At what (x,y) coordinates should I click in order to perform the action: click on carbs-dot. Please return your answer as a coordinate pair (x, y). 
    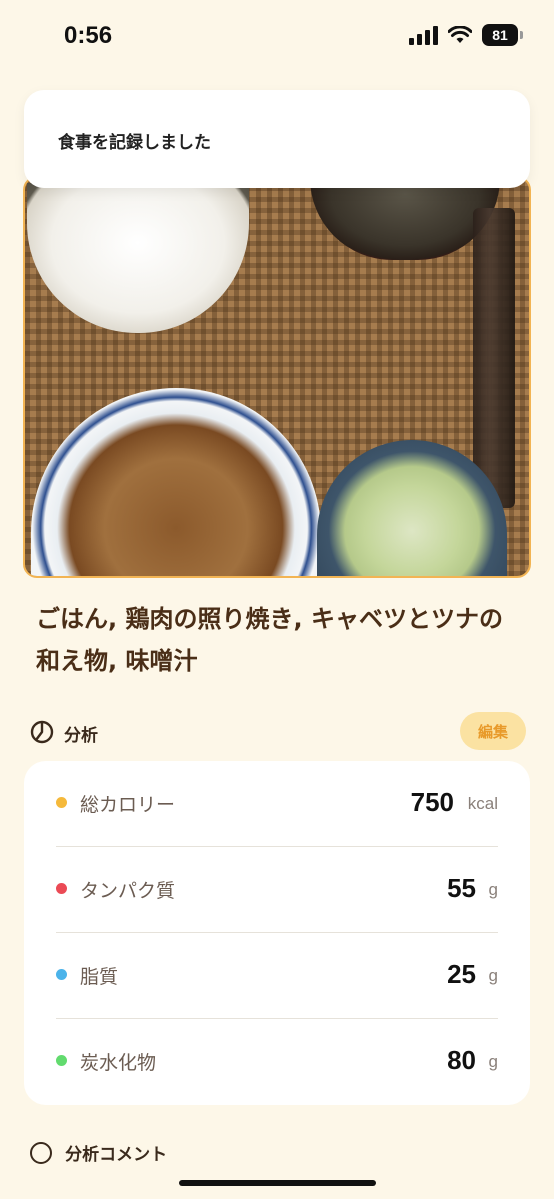
    Looking at the image, I should click on (61, 1060).